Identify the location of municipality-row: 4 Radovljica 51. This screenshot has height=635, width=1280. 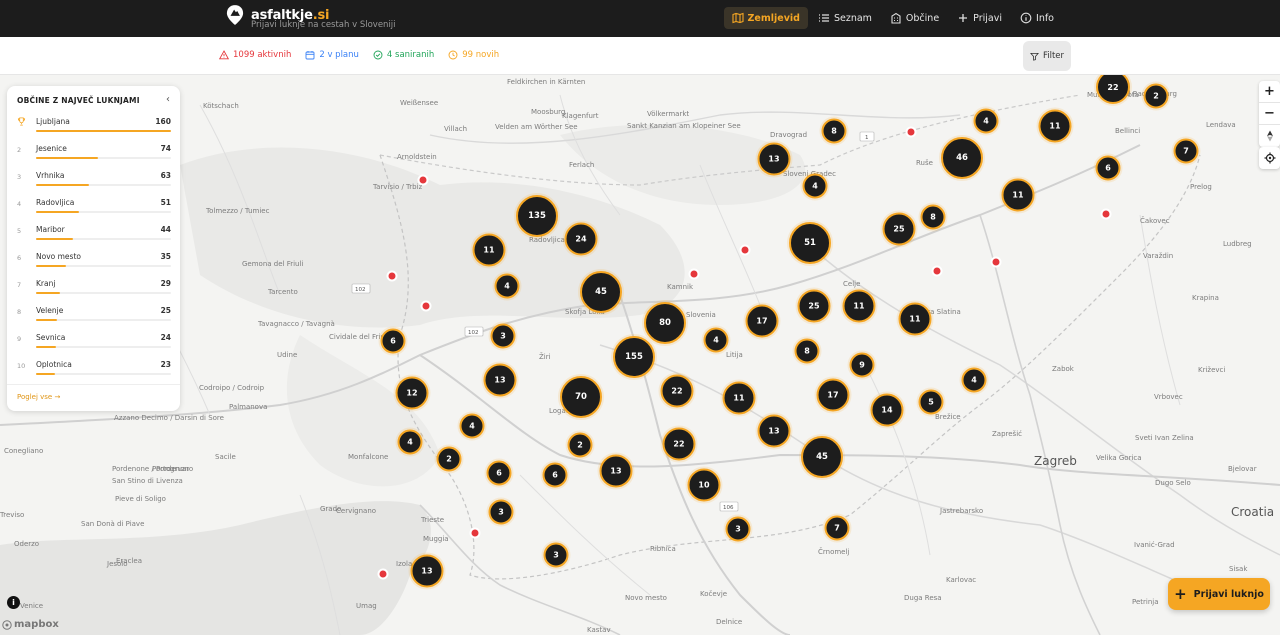
(94, 210).